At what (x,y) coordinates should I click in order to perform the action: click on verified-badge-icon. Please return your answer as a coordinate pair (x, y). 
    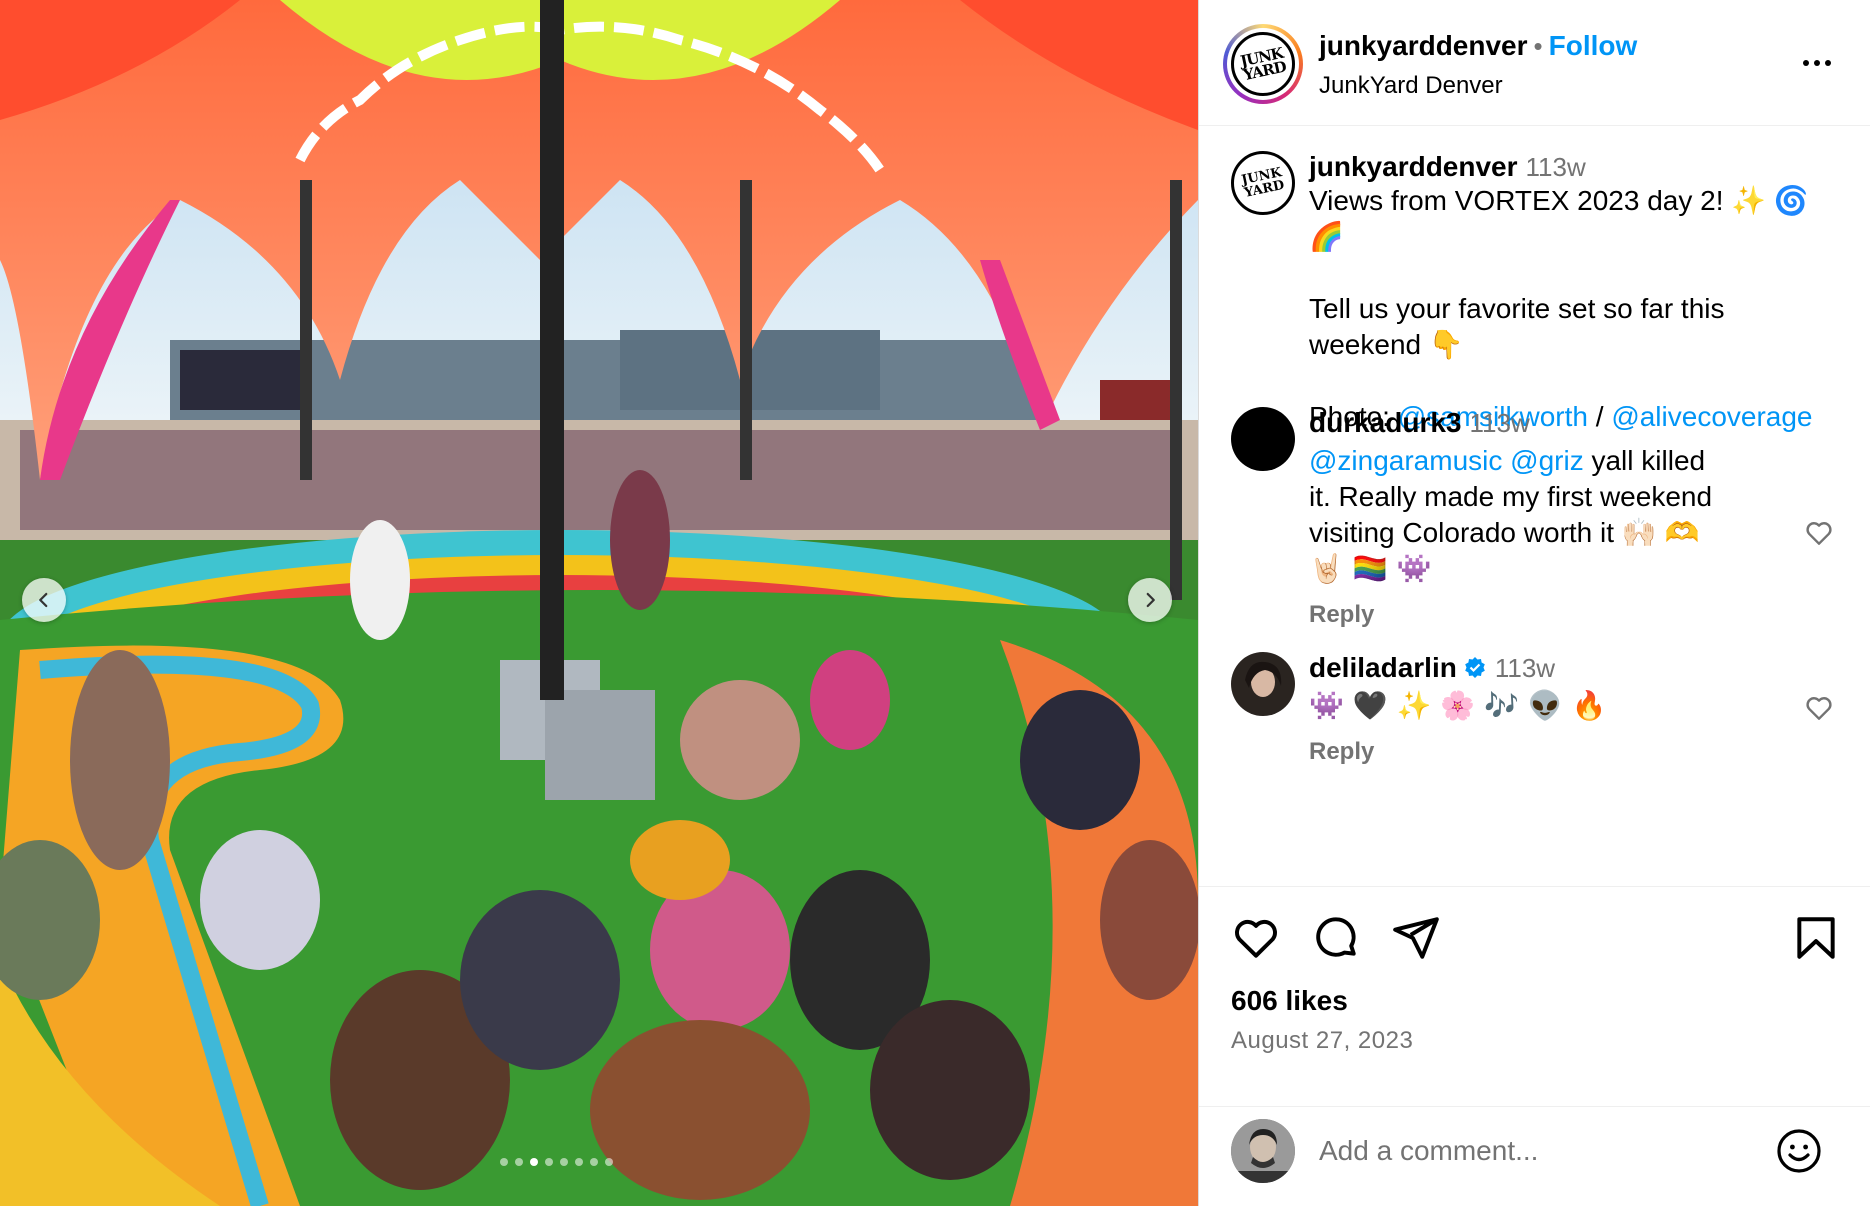
    Looking at the image, I should click on (1475, 667).